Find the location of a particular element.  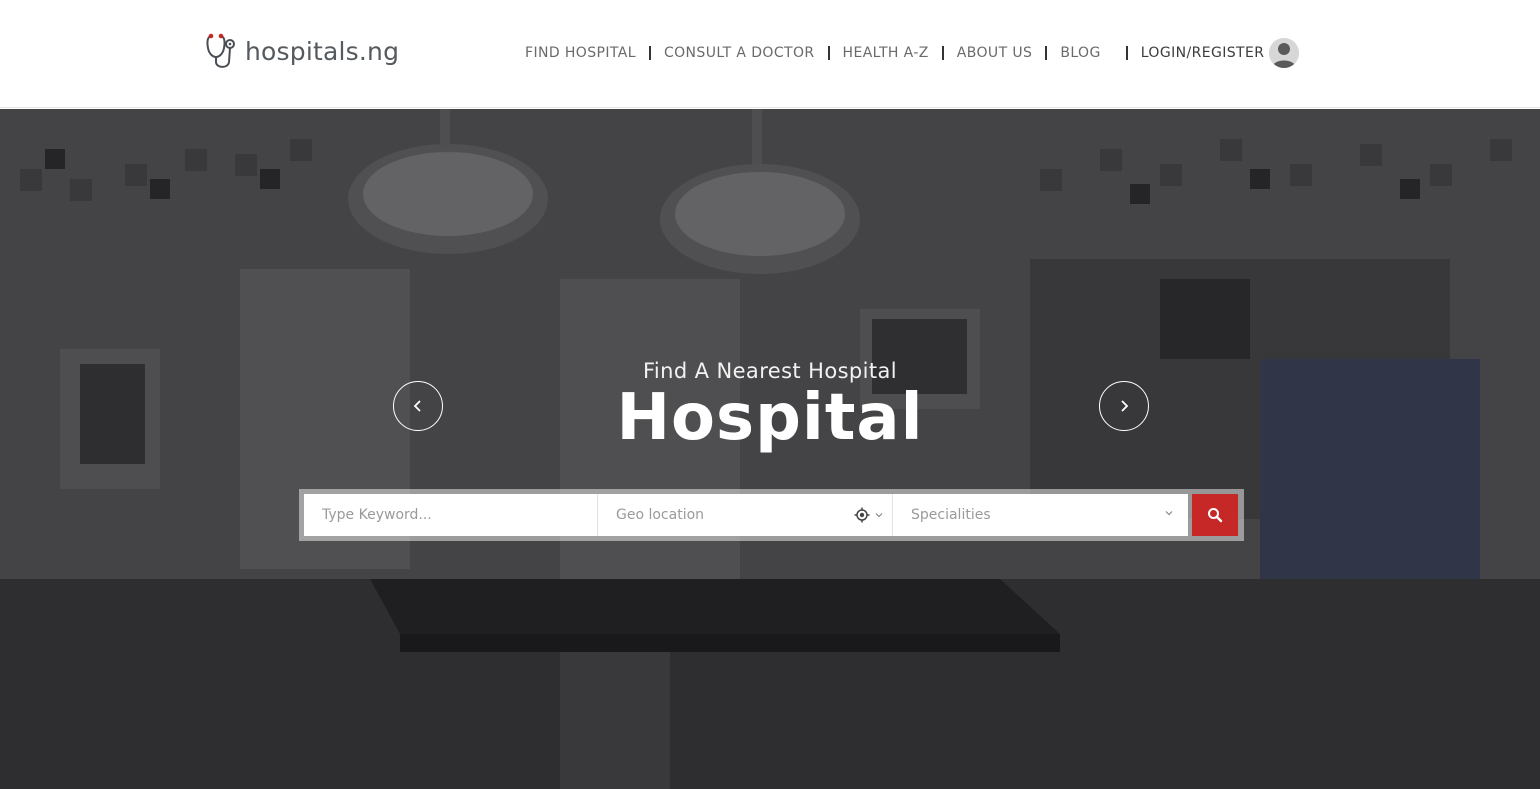

geo-location-input is located at coordinates (745, 515).